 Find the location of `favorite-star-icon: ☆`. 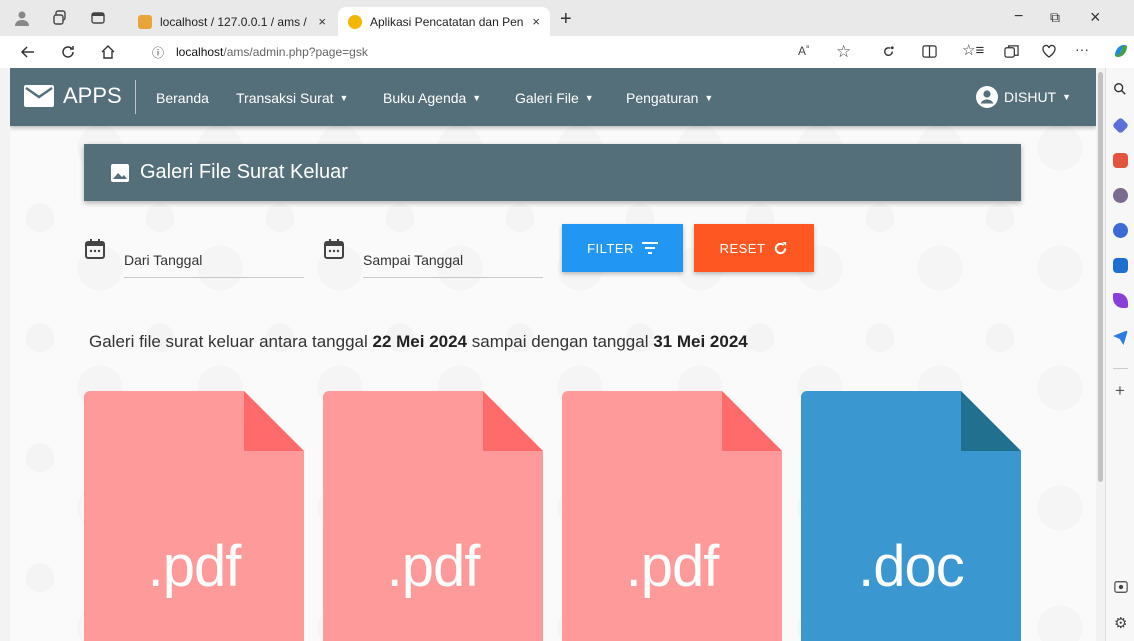

favorite-star-icon: ☆ is located at coordinates (843, 51).